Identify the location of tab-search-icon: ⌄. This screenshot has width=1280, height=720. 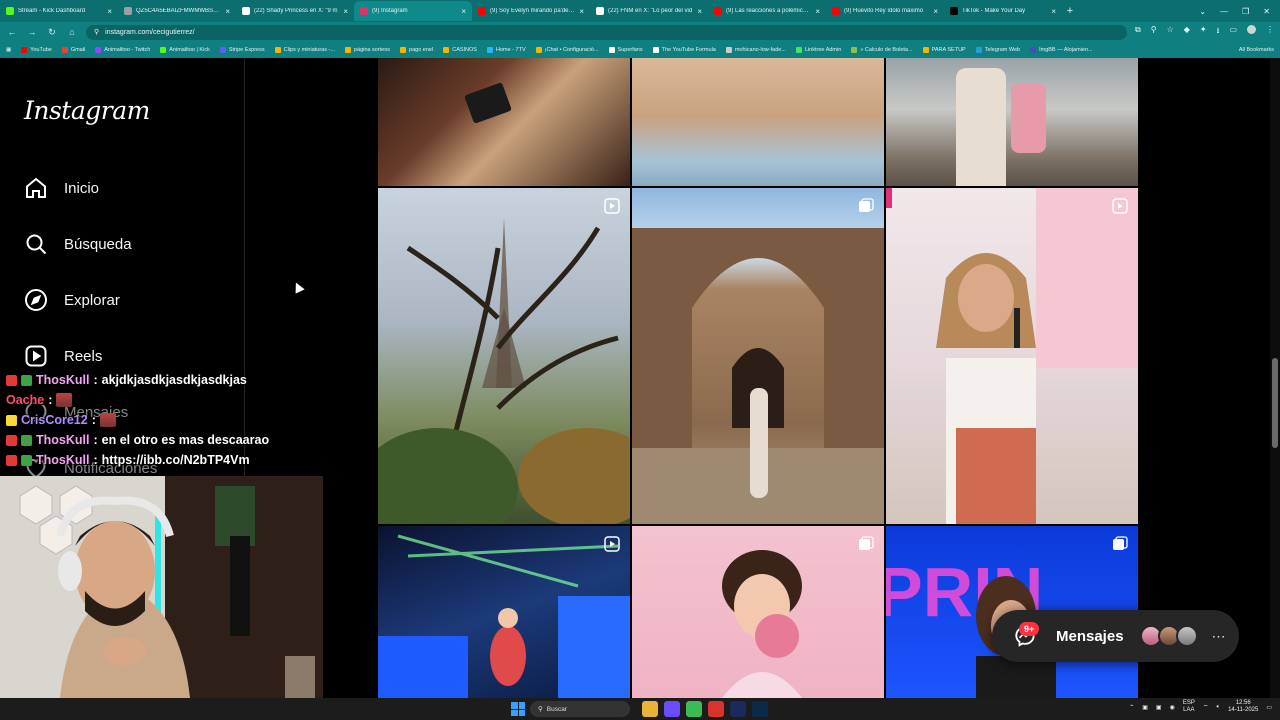
(1202, 11).